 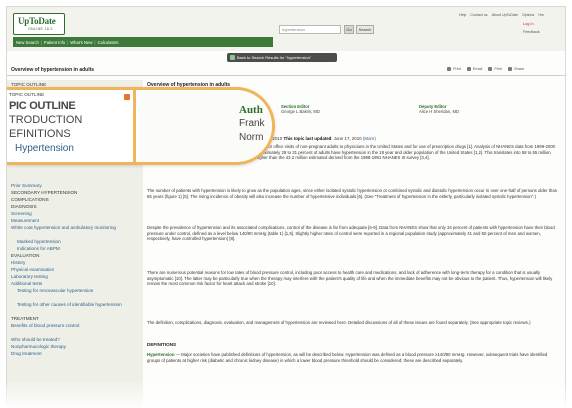 What do you see at coordinates (26, 353) in the screenshot?
I see `sidebar-item: Drug treatment` at bounding box center [26, 353].